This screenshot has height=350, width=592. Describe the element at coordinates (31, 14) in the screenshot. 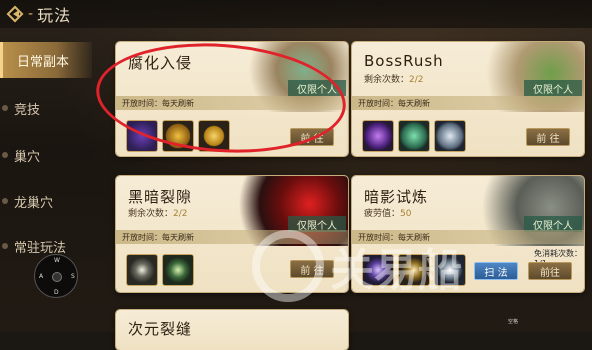

I see `title-dash: -` at that location.